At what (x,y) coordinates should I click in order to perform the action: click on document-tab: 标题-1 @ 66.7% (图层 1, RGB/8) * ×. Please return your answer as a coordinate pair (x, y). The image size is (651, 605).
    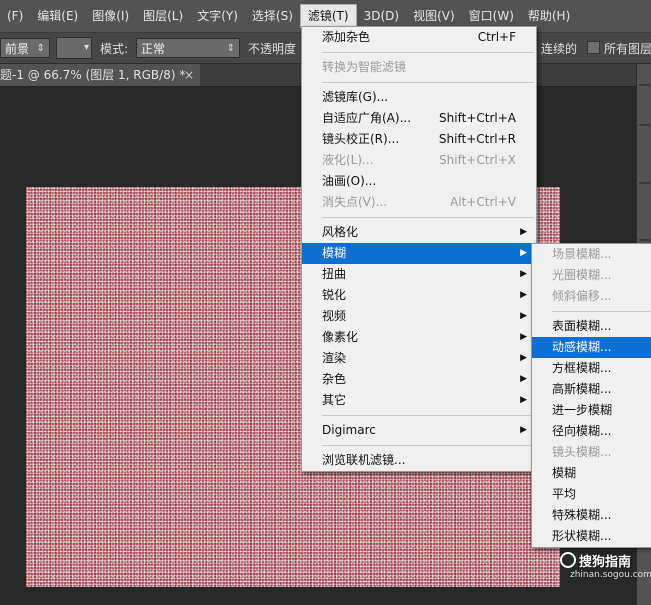
    Looking at the image, I should click on (100, 75).